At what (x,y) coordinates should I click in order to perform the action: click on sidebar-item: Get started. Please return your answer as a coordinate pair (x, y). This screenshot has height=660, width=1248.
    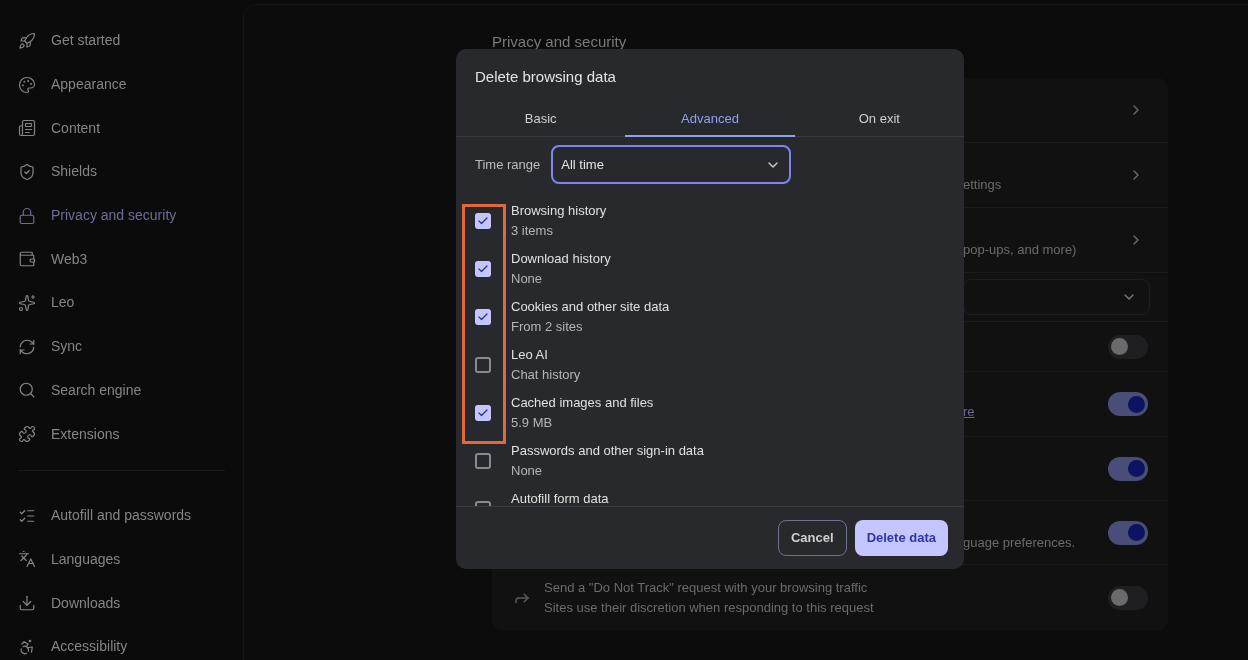
    Looking at the image, I should click on (121, 41).